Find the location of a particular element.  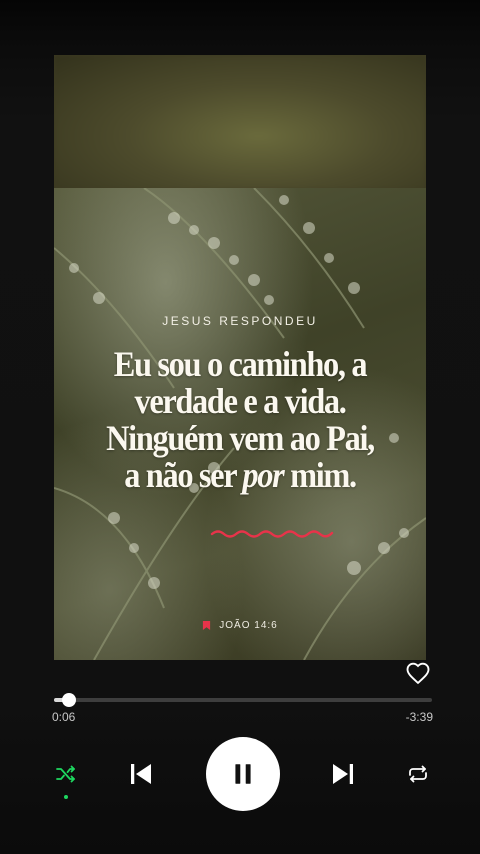

shuffle-button is located at coordinates (66, 774).